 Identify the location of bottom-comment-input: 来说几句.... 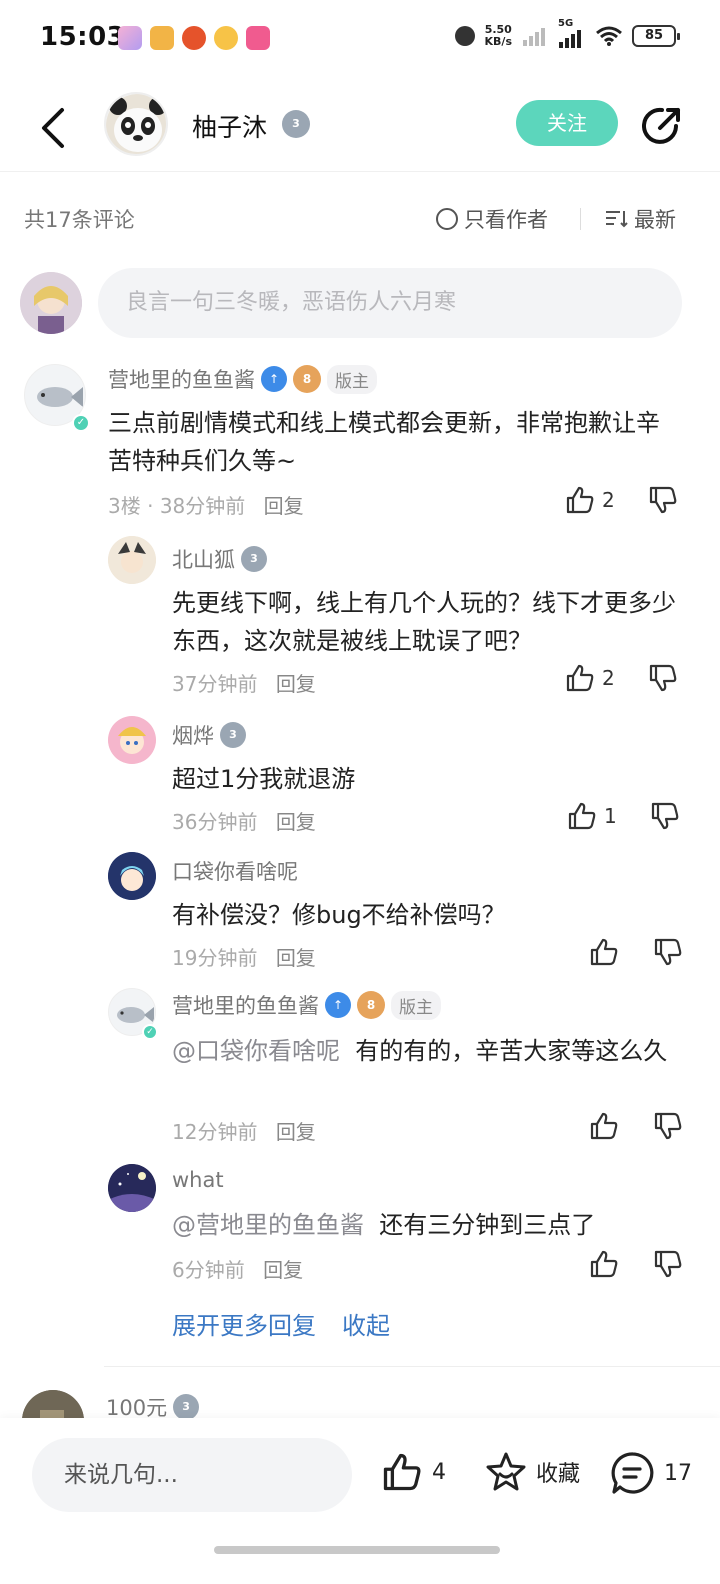
(192, 1475).